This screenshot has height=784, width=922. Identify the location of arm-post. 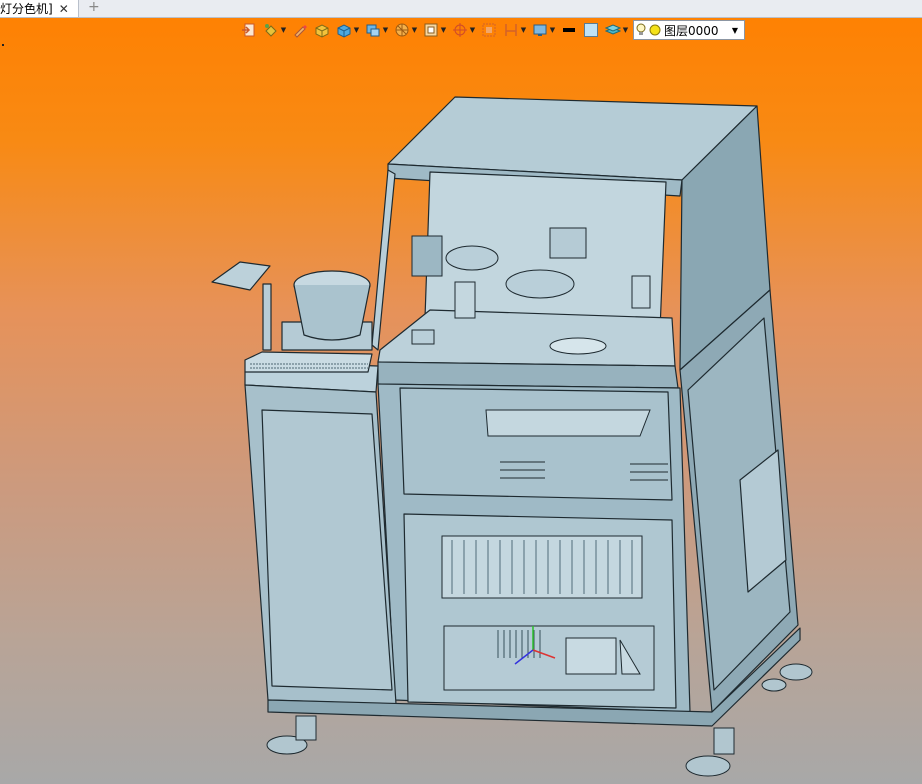
(267, 317).